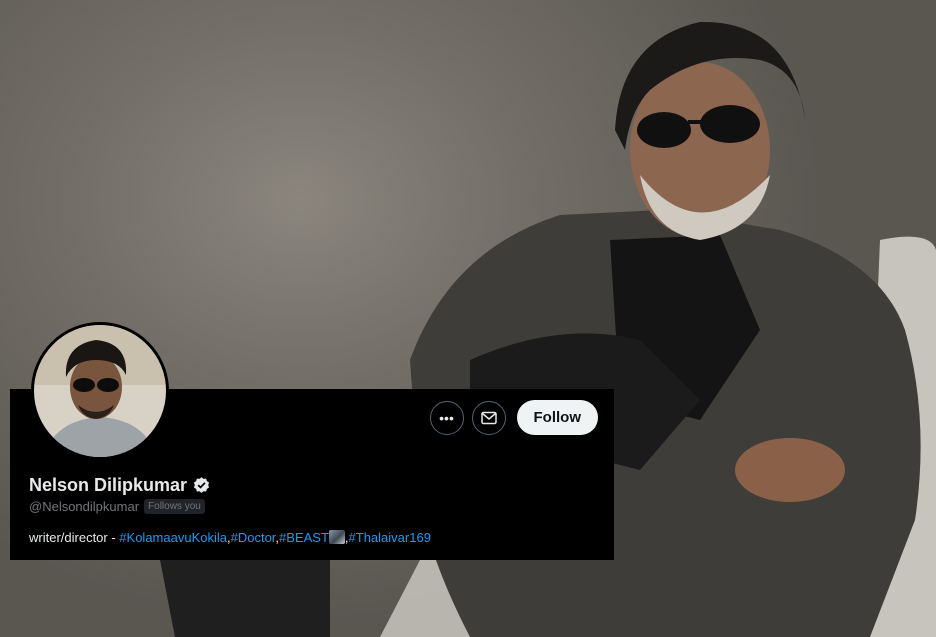 Image resolution: width=936 pixels, height=637 pixels. What do you see at coordinates (253, 537) in the screenshot?
I see `hashtag-link: #Doctor` at bounding box center [253, 537].